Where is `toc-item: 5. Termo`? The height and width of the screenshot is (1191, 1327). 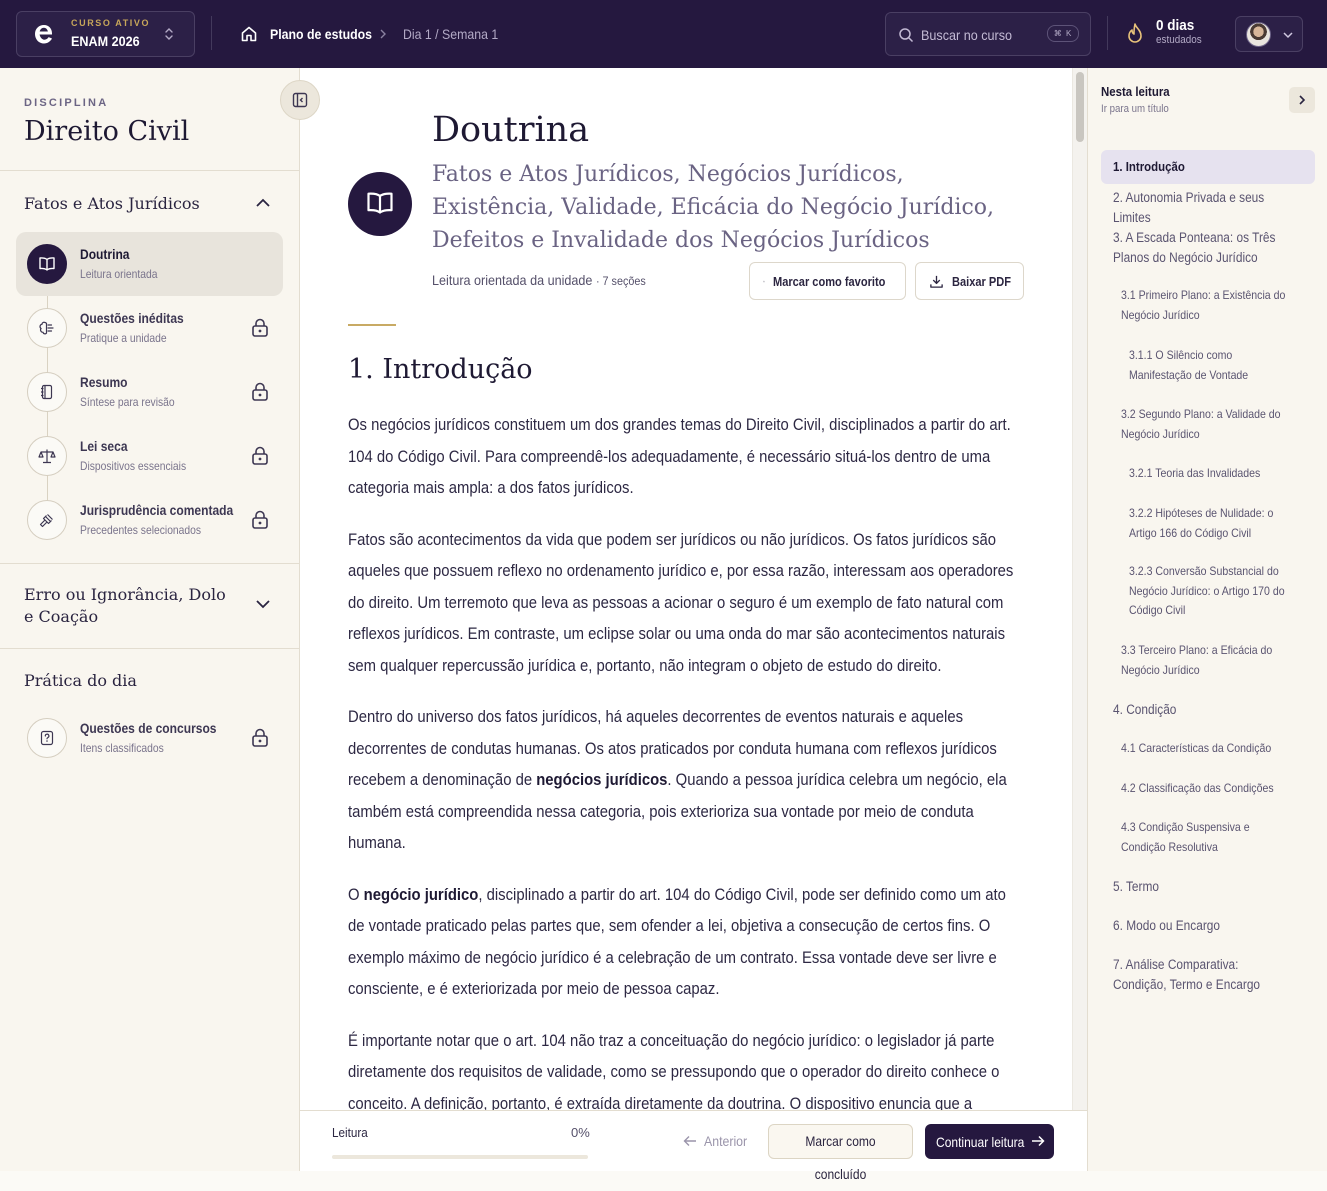 toc-item: 5. Termo is located at coordinates (1214, 887).